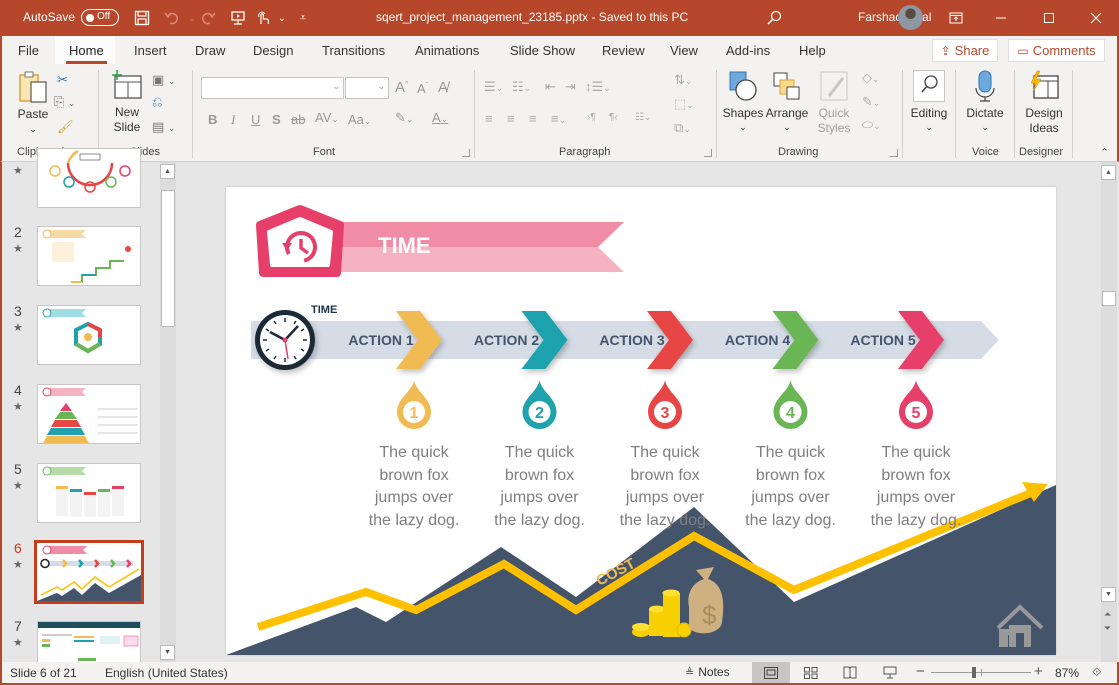  Describe the element at coordinates (404, 246) in the screenshot. I see `slide-title: TIME` at that location.